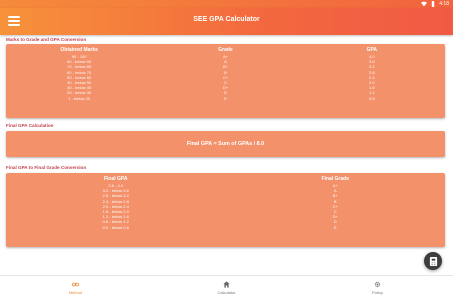 The image size is (453, 300). I want to click on grade-cell: E, so click(225, 98).